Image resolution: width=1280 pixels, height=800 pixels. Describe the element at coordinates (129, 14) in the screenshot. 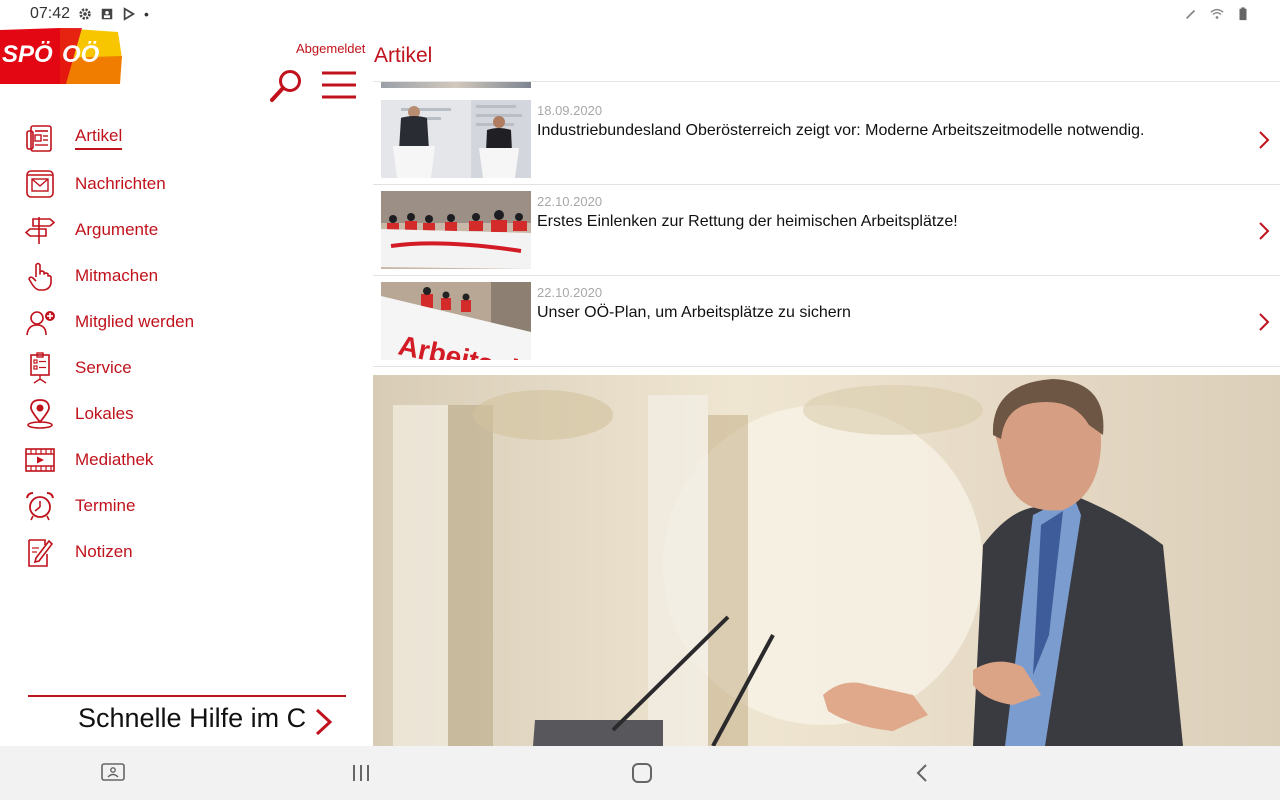

I see `play-store-icon` at that location.